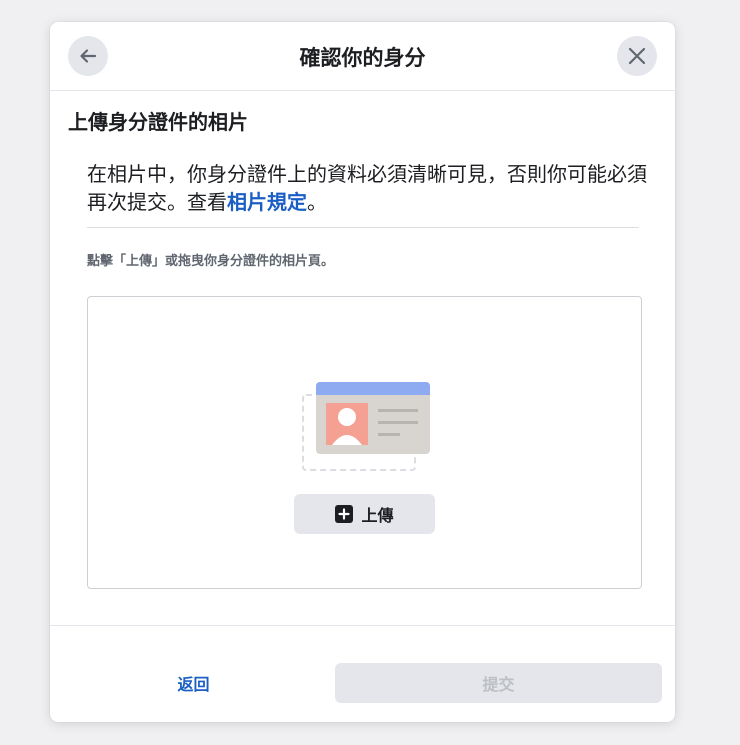 Image resolution: width=740 pixels, height=745 pixels. What do you see at coordinates (158, 122) in the screenshot?
I see `section-title: 上傳身分證件的相片` at bounding box center [158, 122].